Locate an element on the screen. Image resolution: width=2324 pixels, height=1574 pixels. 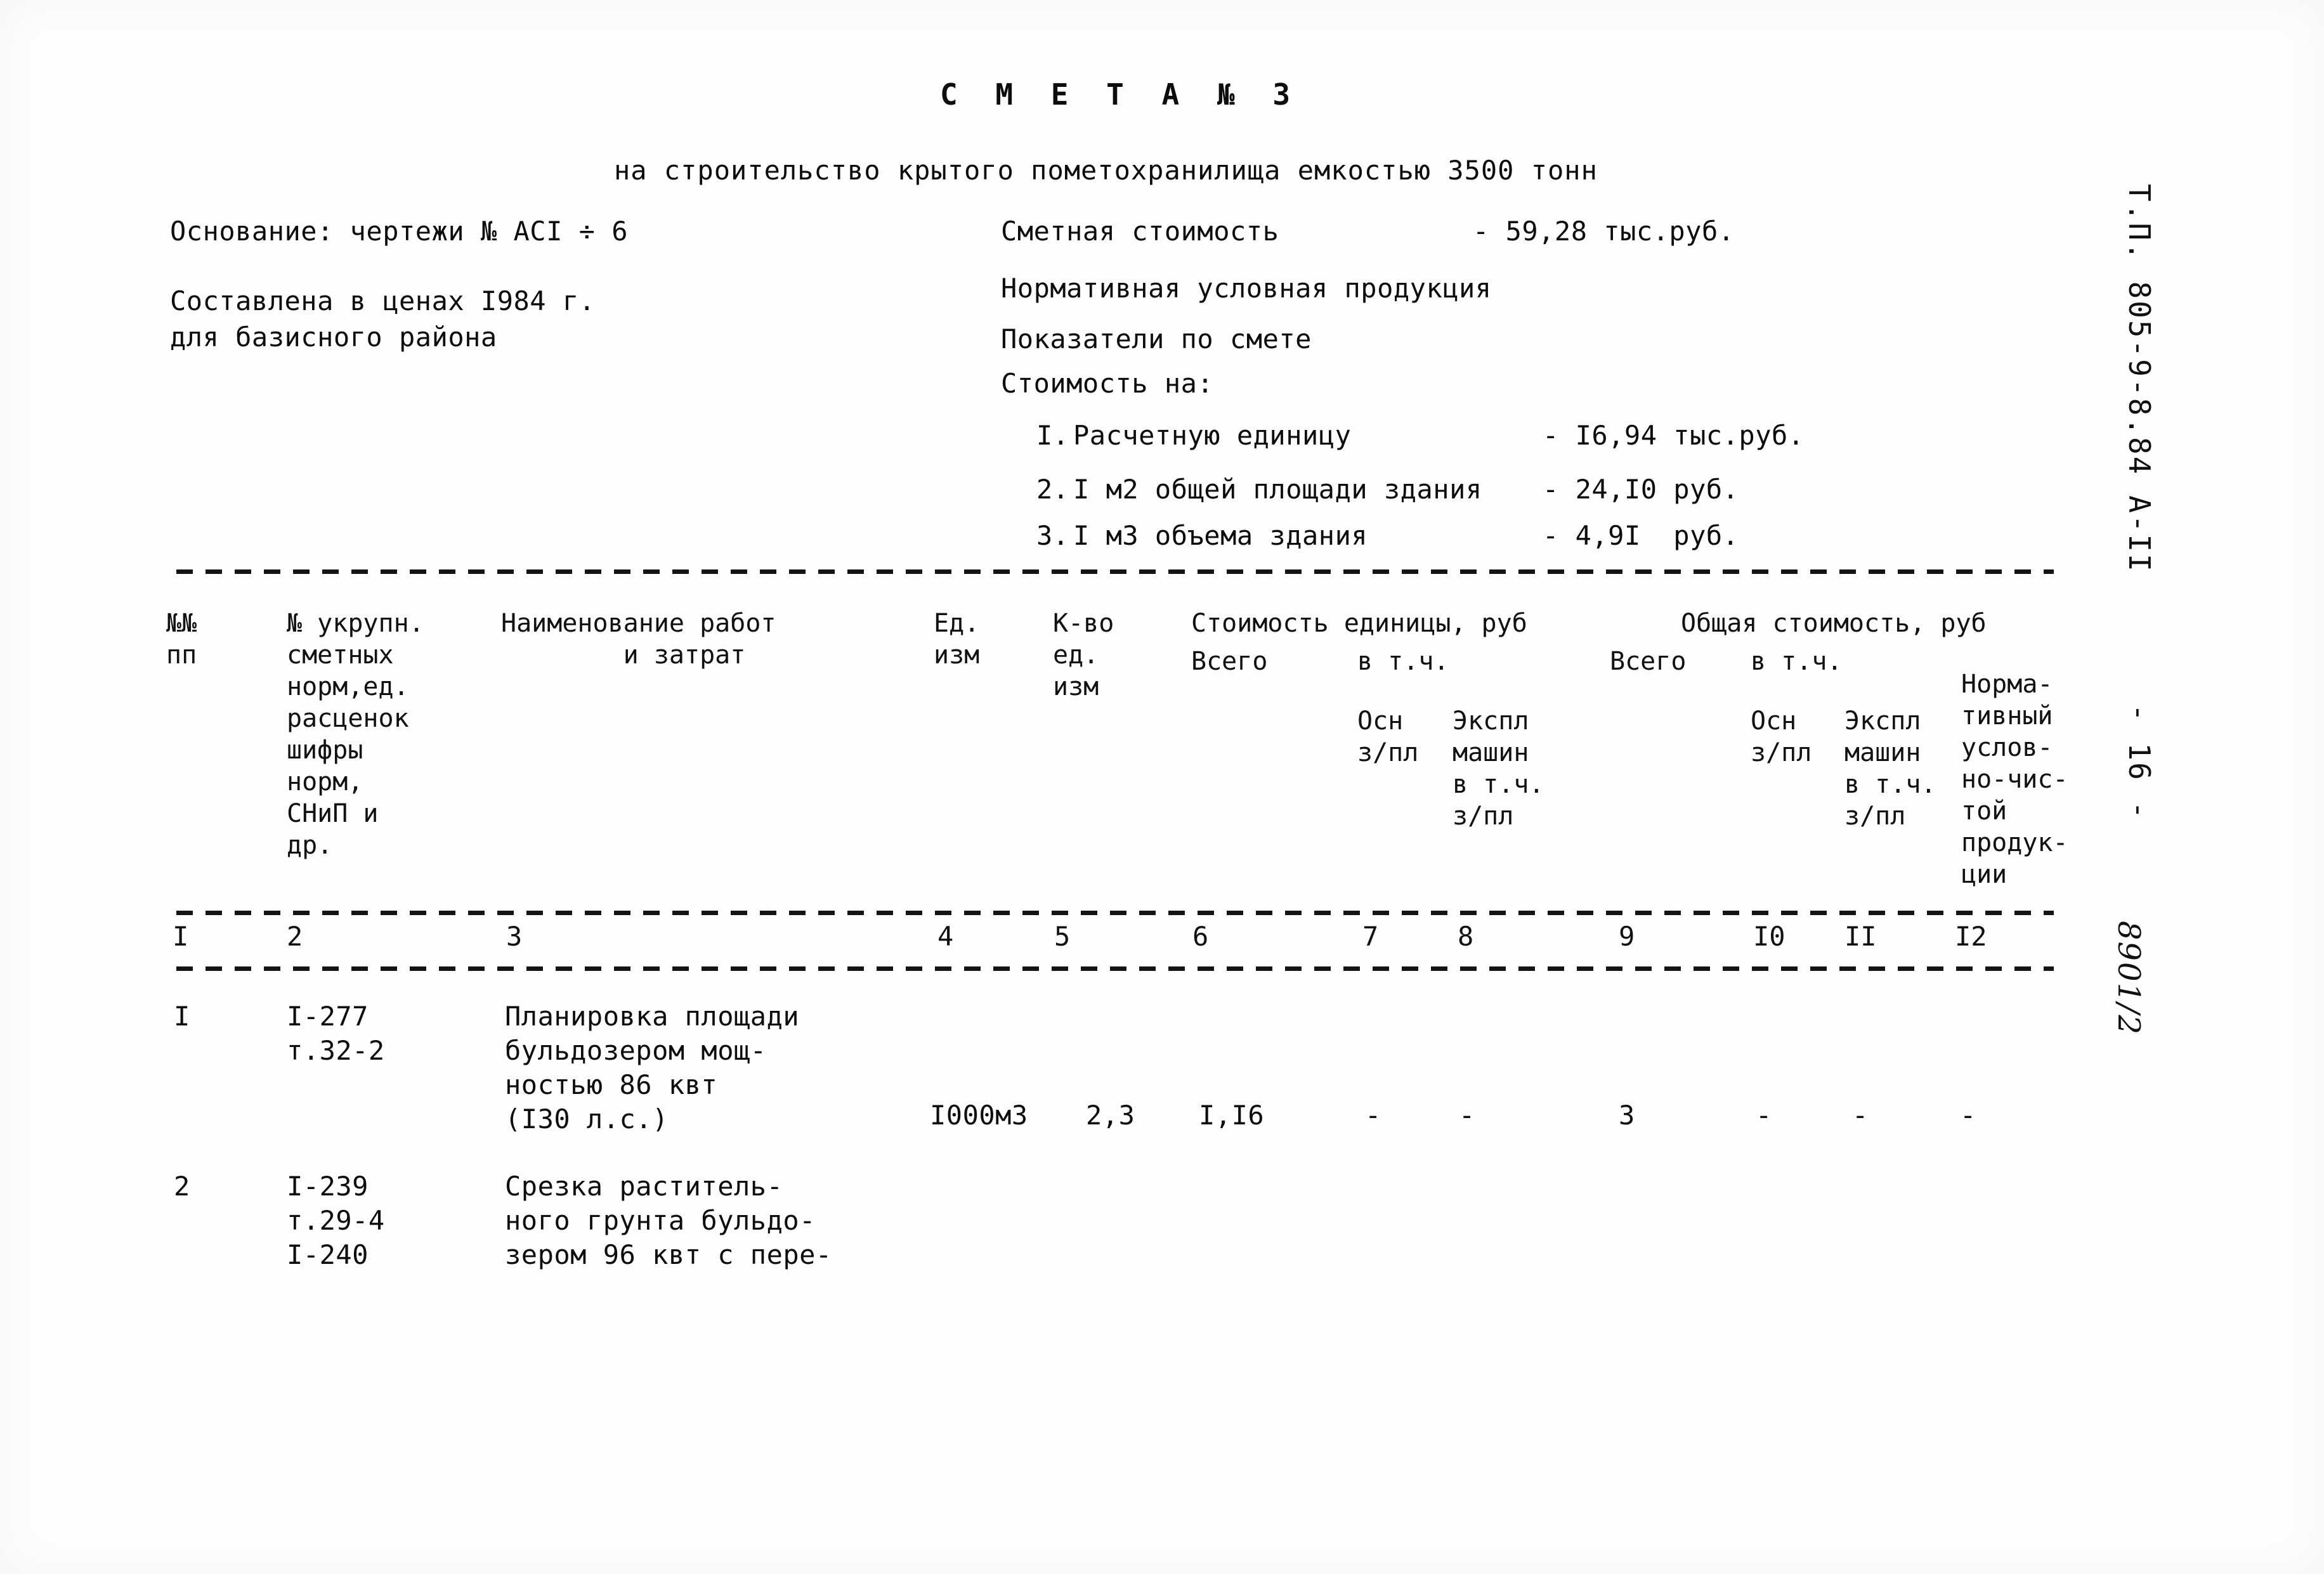
row-1-no: I is located at coordinates (182, 1016).